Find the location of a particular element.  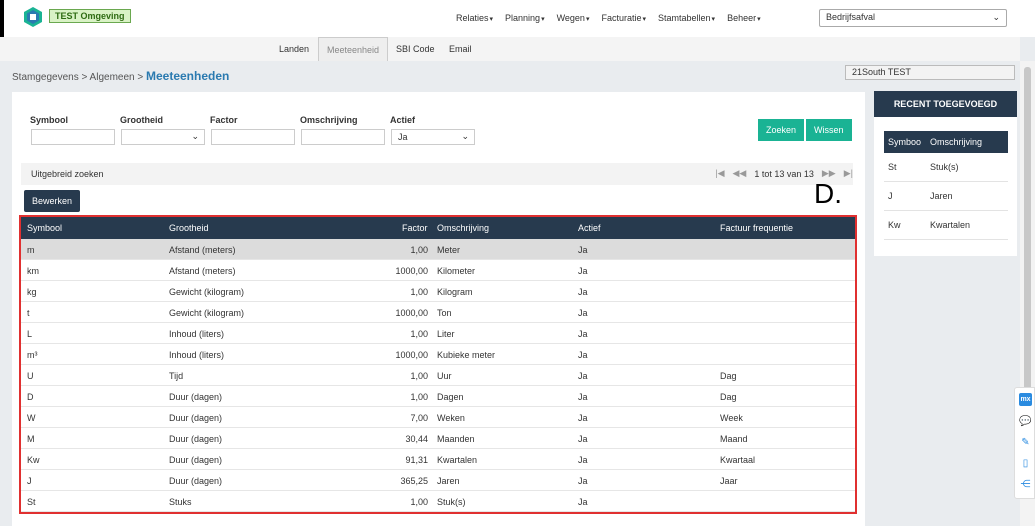

last-page-icon: ▶| is located at coordinates (848, 173).